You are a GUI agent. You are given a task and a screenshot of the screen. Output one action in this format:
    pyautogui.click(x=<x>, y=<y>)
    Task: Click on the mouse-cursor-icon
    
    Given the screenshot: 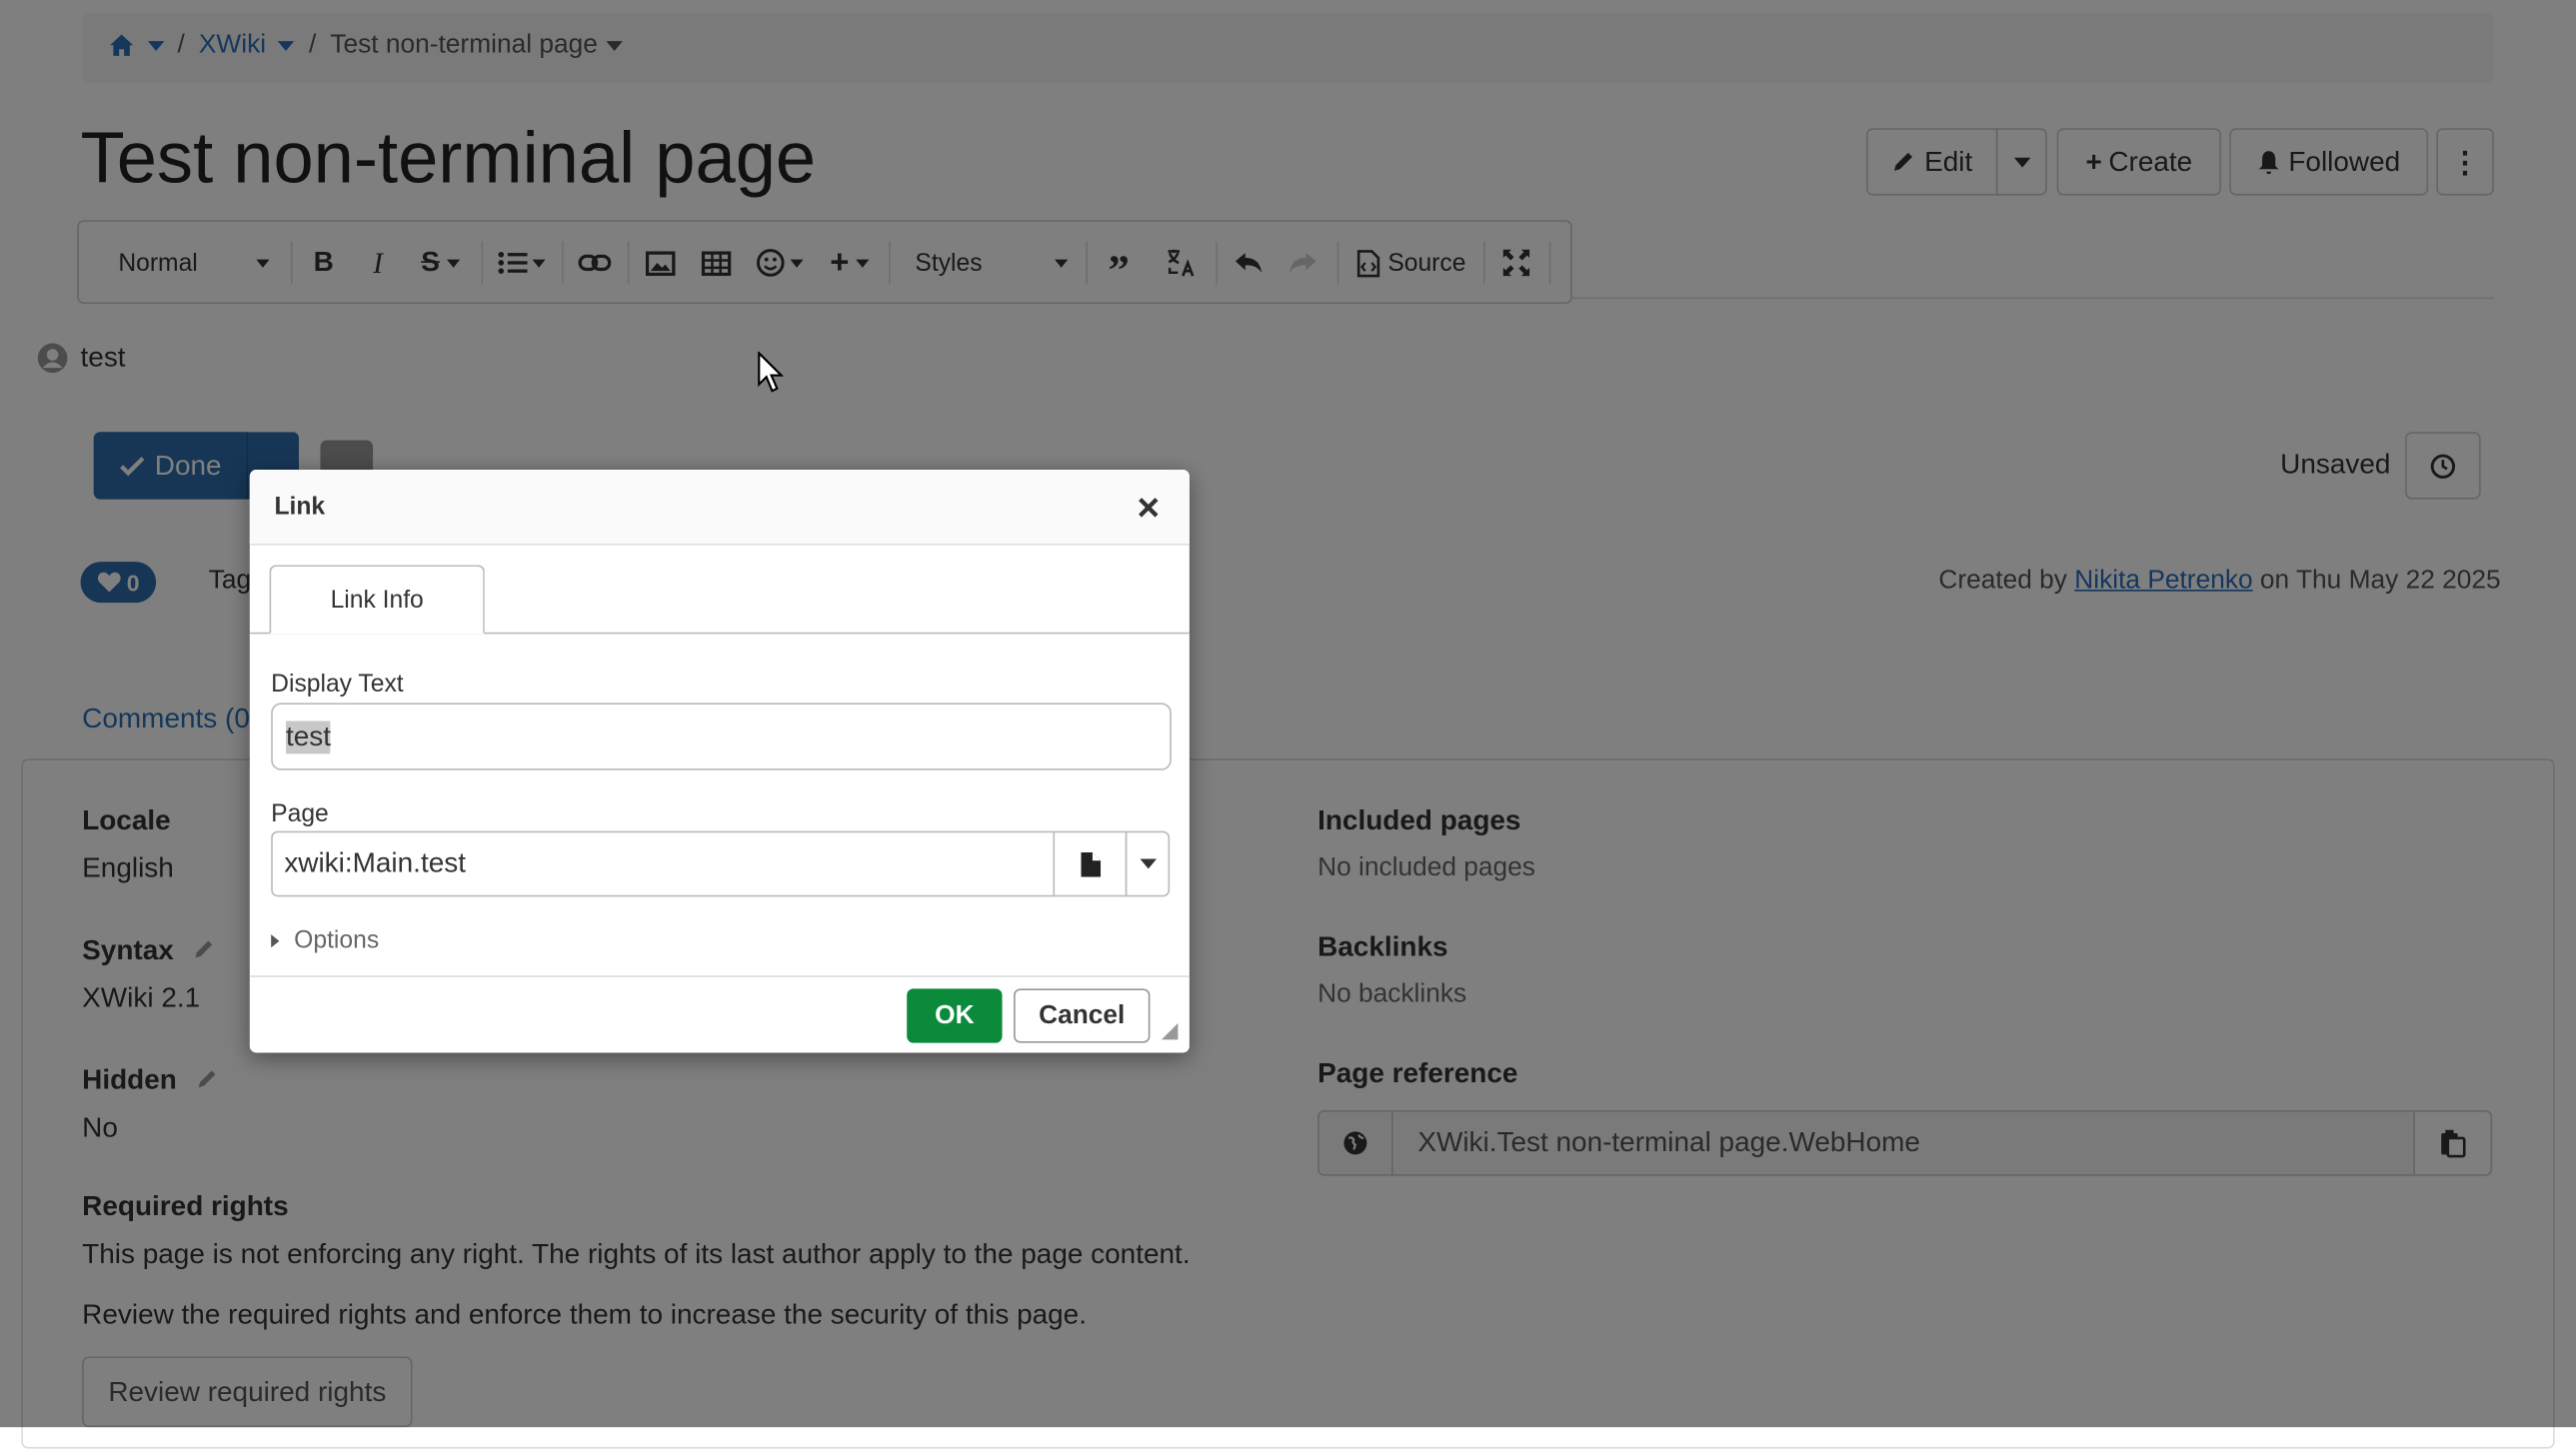 What is the action you would take?
    pyautogui.click(x=771, y=373)
    